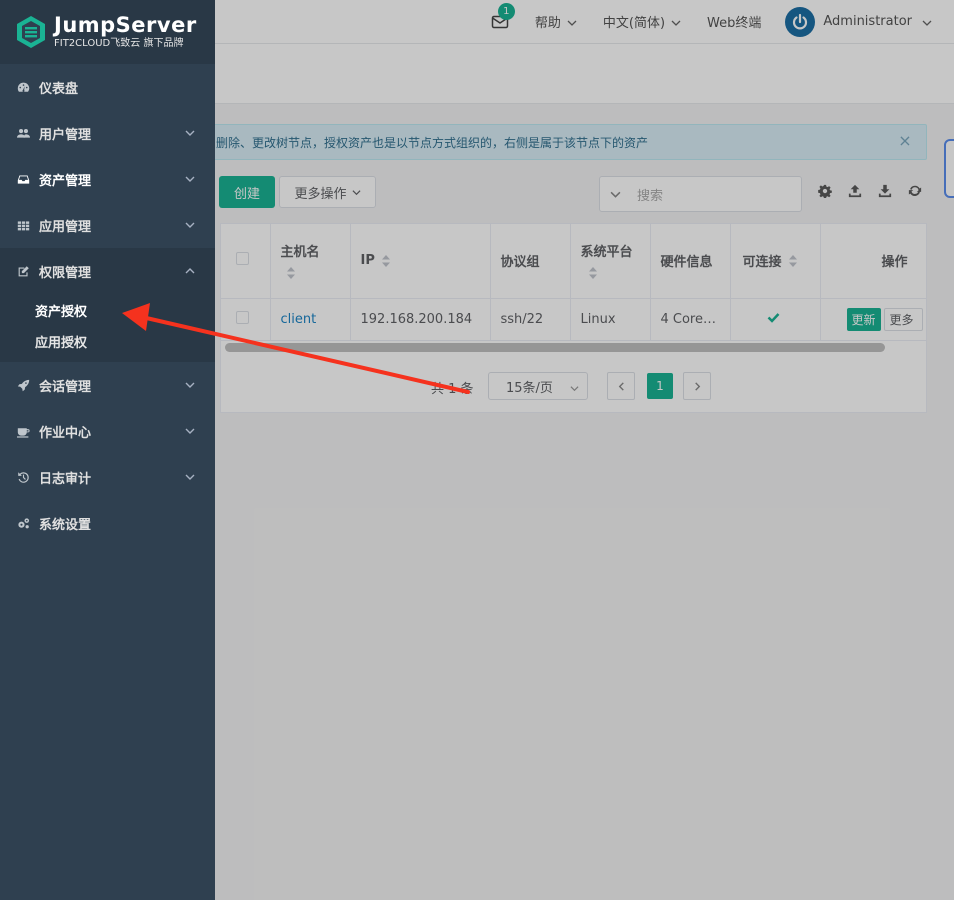 This screenshot has height=900, width=954. I want to click on side-drawer-handle, so click(949, 168).